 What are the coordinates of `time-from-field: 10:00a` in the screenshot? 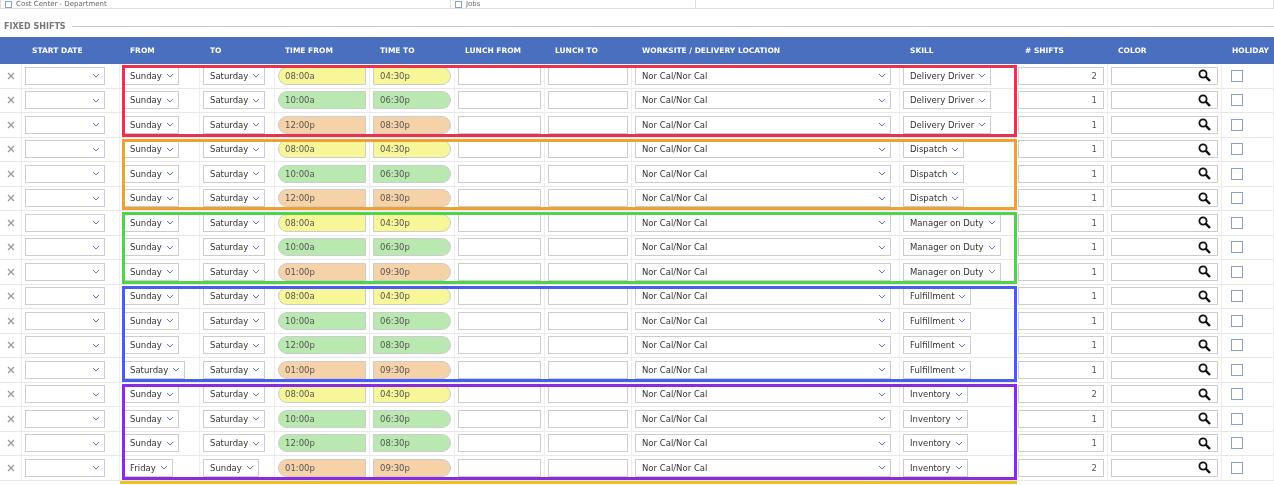 It's located at (322, 173).